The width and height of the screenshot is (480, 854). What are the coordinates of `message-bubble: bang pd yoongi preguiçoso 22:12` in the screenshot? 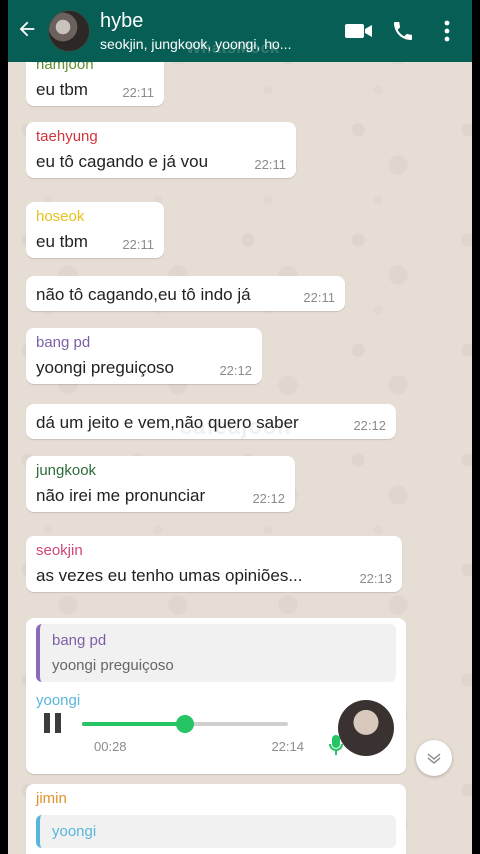 It's located at (144, 356).